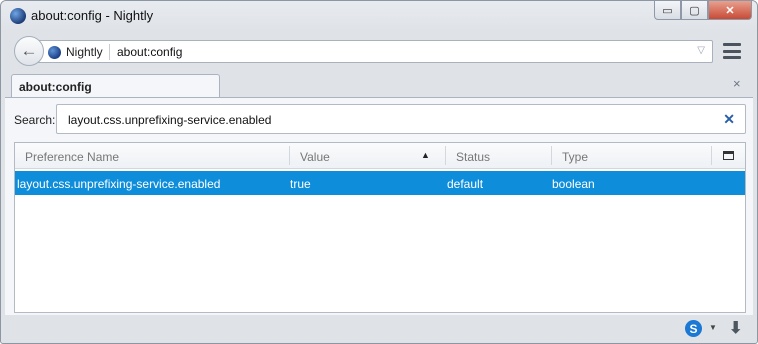 The width and height of the screenshot is (758, 344). What do you see at coordinates (379, 16) in the screenshot?
I see `title-bar: about:config - Nightly ▭ ▢ ✕` at bounding box center [379, 16].